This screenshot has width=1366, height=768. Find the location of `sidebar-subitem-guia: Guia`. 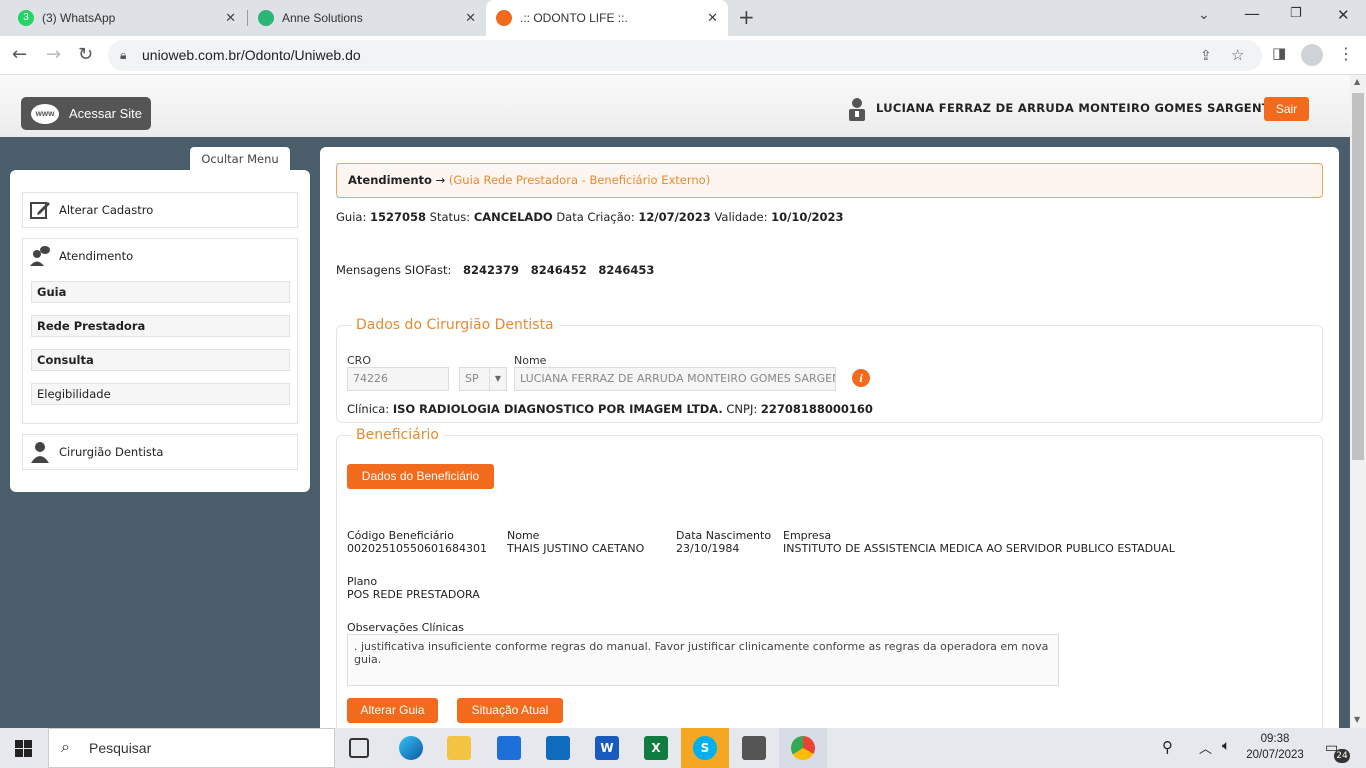

sidebar-subitem-guia: Guia is located at coordinates (160, 292).